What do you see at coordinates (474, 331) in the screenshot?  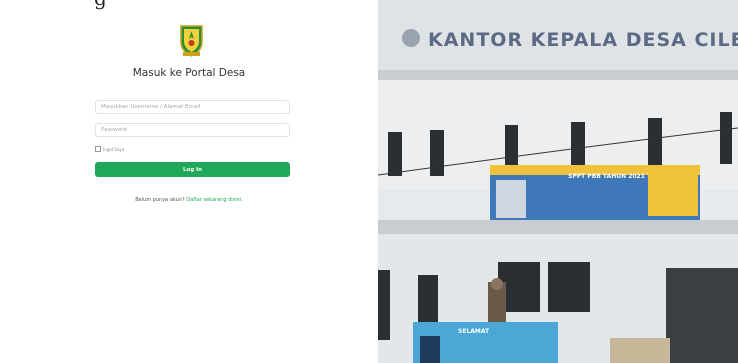 I see `bottom-banner-text: SELAMAT` at bounding box center [474, 331].